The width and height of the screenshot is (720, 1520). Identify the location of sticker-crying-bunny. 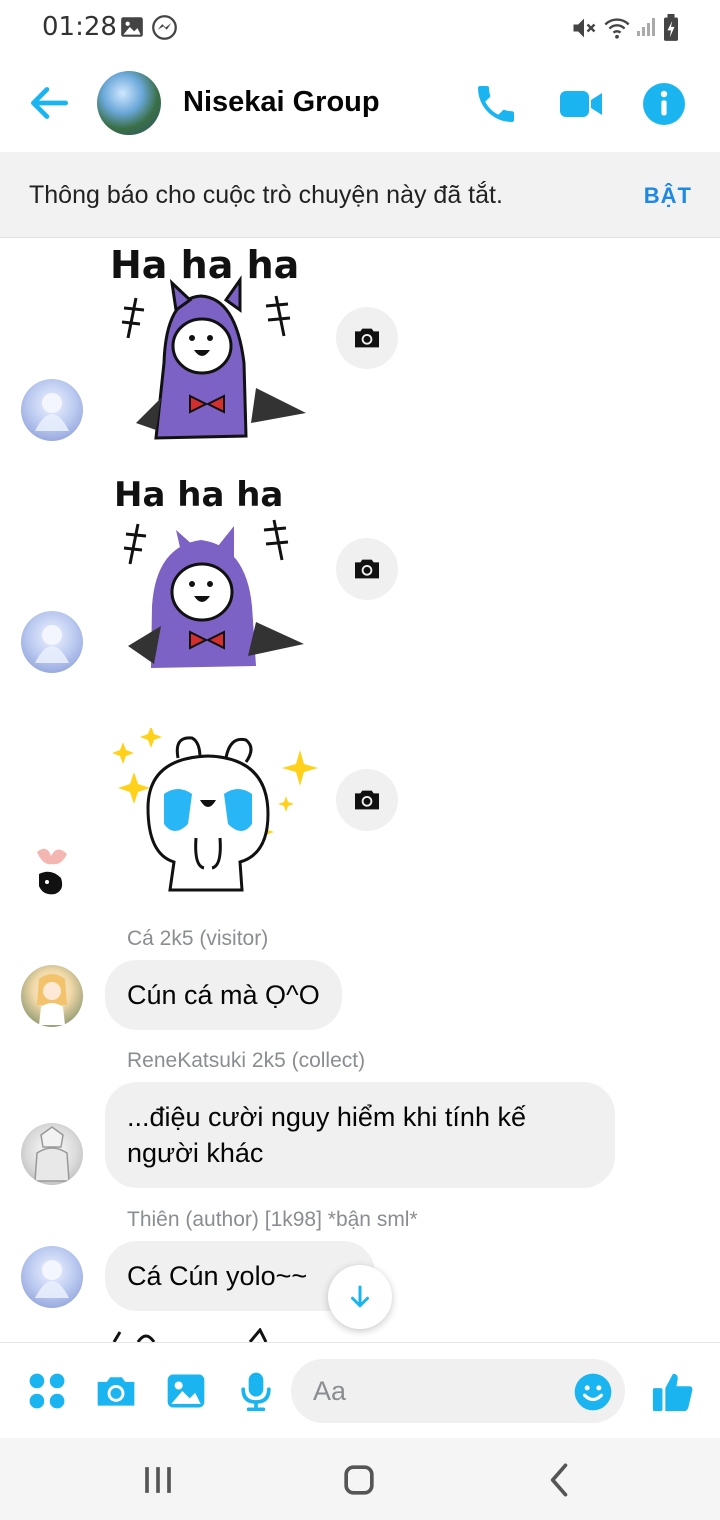
(213, 810).